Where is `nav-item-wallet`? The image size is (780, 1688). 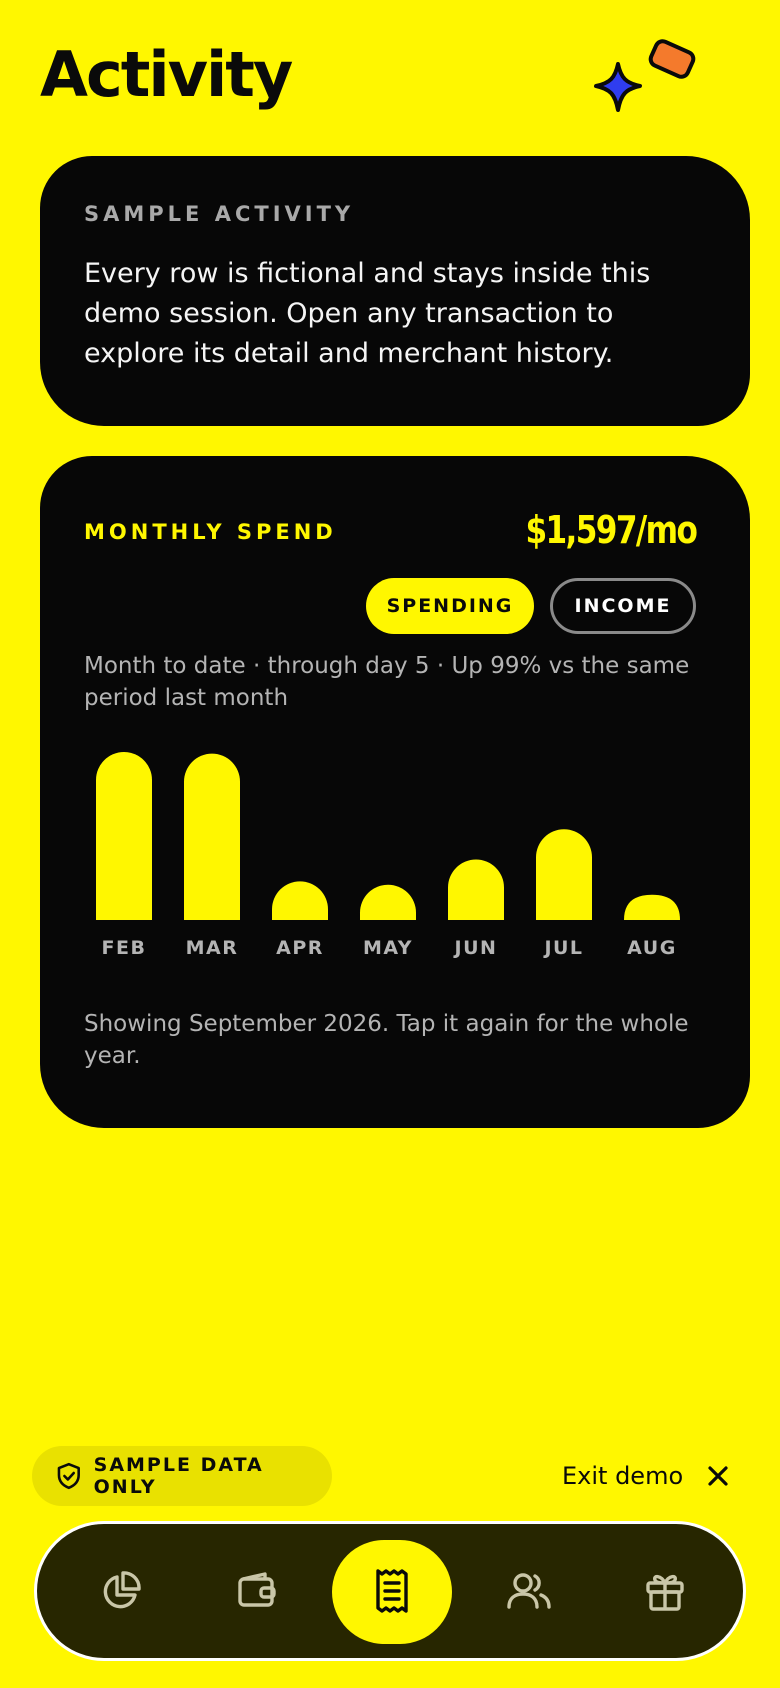
nav-item-wallet is located at coordinates (257, 1591).